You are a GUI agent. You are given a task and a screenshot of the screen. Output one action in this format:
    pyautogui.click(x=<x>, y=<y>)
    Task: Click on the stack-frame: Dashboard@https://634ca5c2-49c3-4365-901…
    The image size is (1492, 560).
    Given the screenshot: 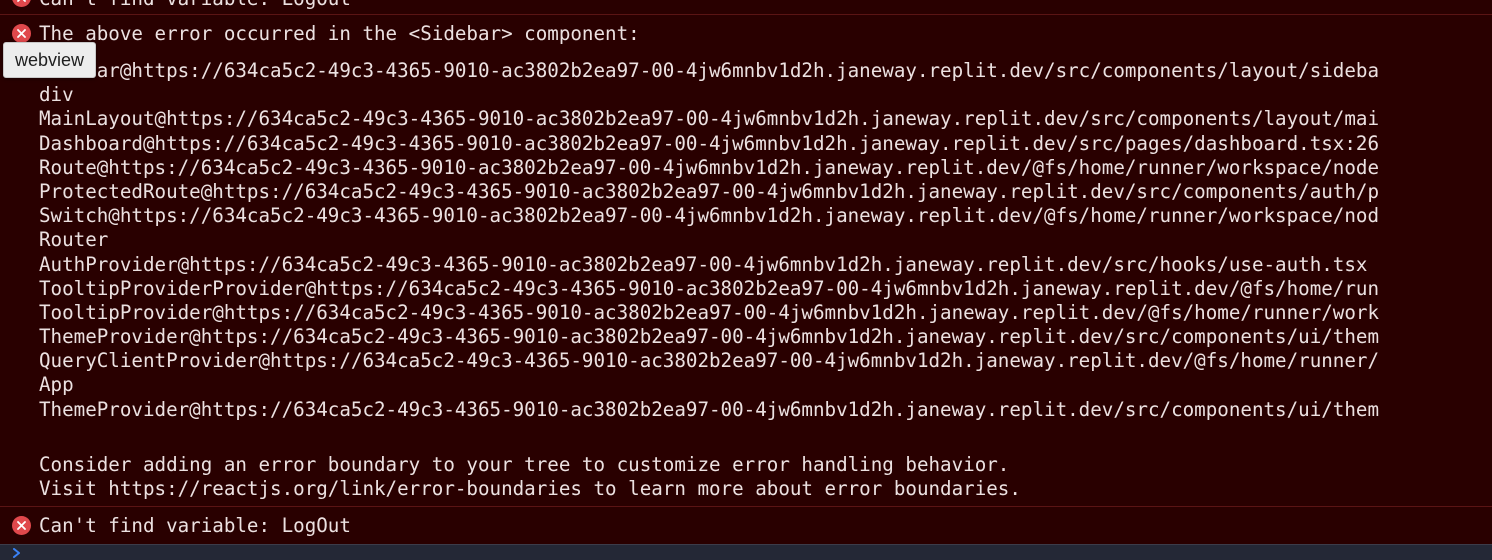 What is the action you would take?
    pyautogui.click(x=709, y=143)
    